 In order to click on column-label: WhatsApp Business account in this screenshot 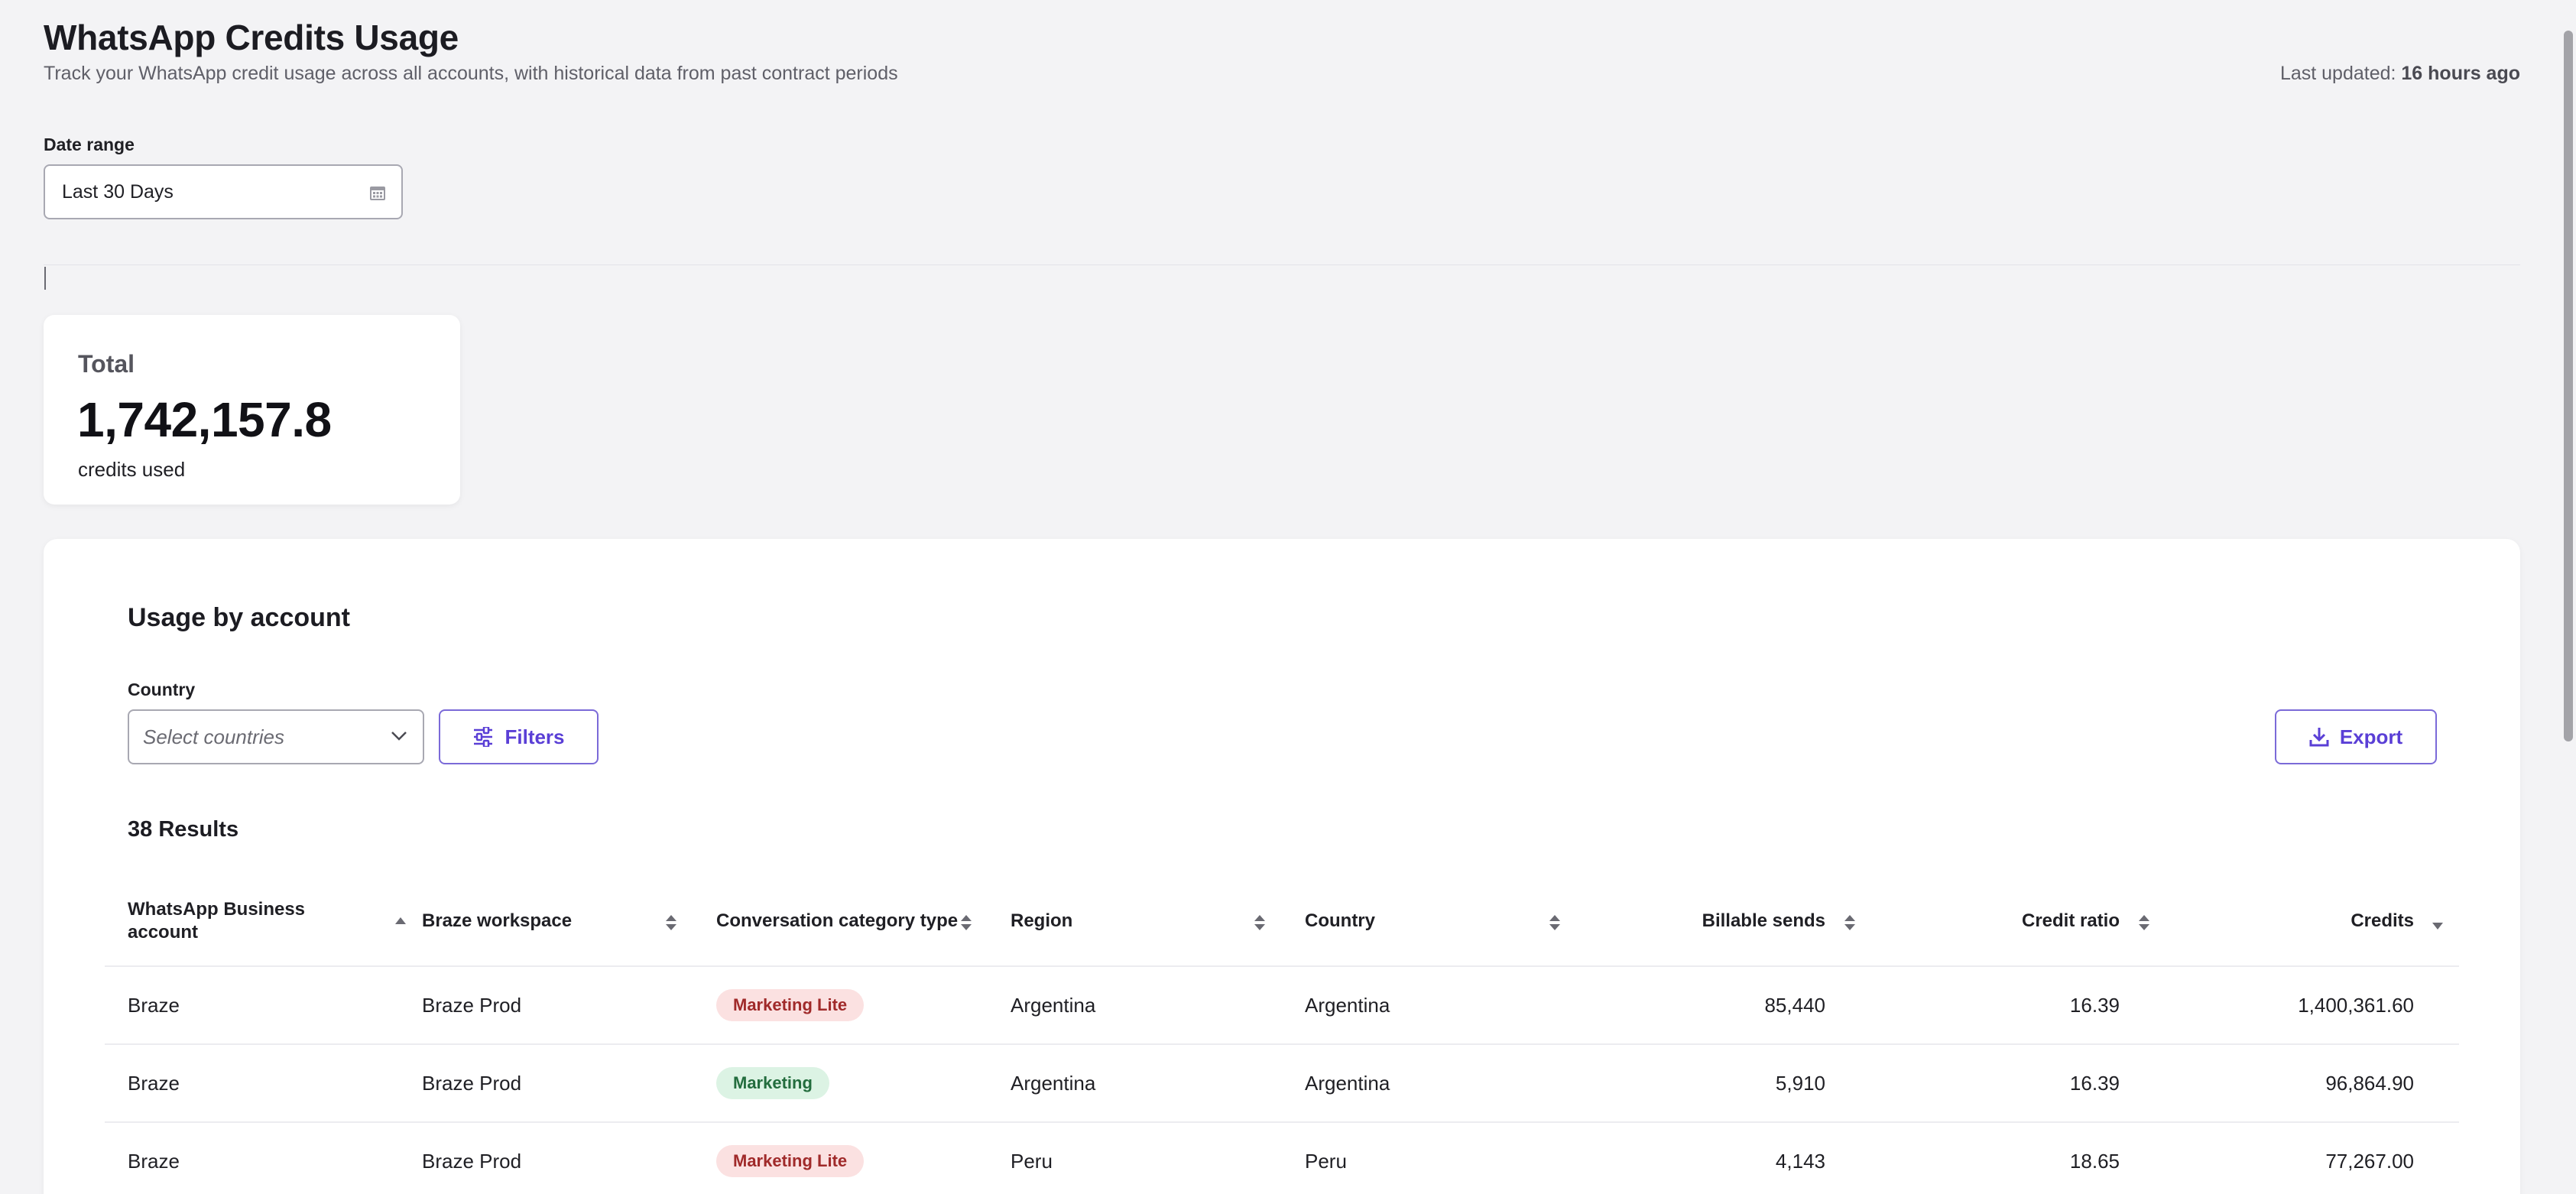, I will do `click(217, 921)`.